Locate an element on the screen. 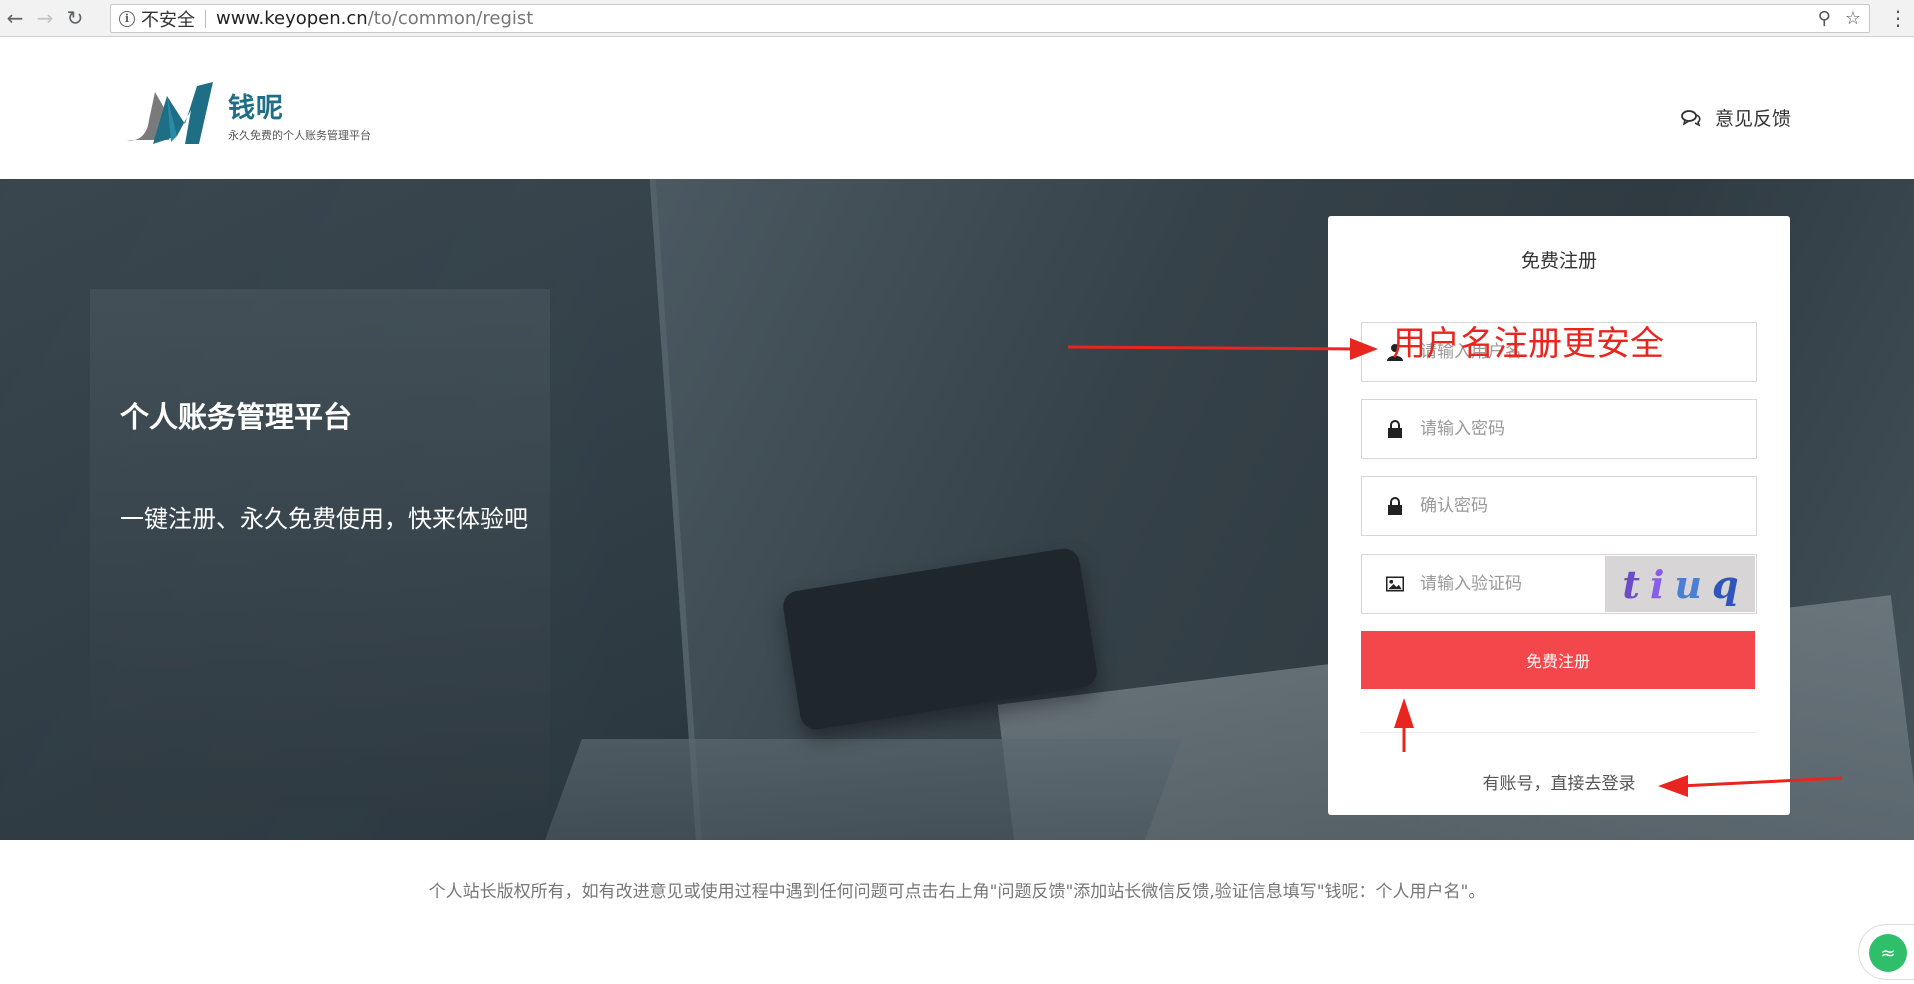  image-icon is located at coordinates (1395, 584).